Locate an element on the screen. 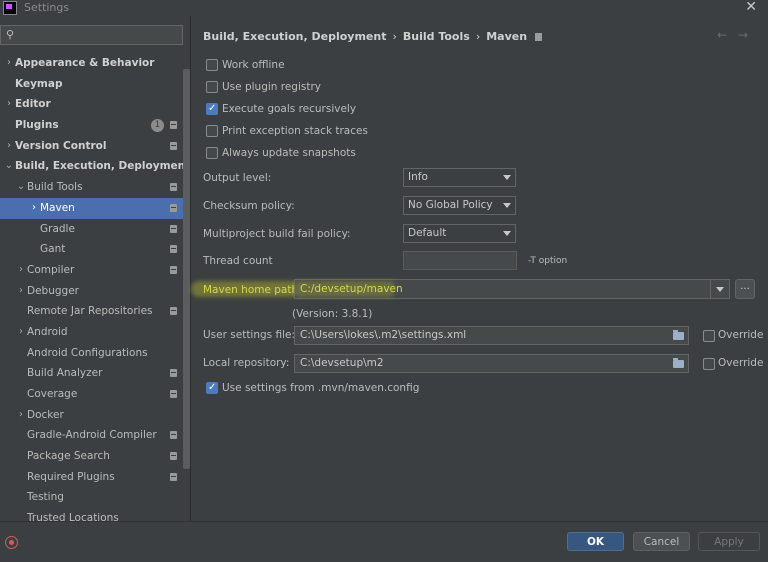 This screenshot has height=562, width=768. apply-button: Apply is located at coordinates (729, 541).